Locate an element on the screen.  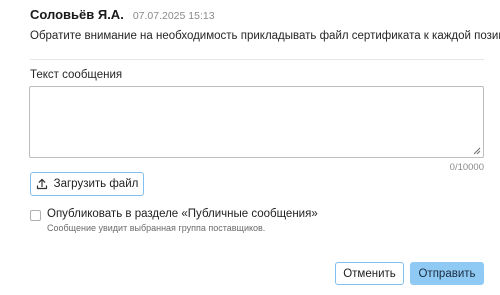
divider is located at coordinates (257, 59).